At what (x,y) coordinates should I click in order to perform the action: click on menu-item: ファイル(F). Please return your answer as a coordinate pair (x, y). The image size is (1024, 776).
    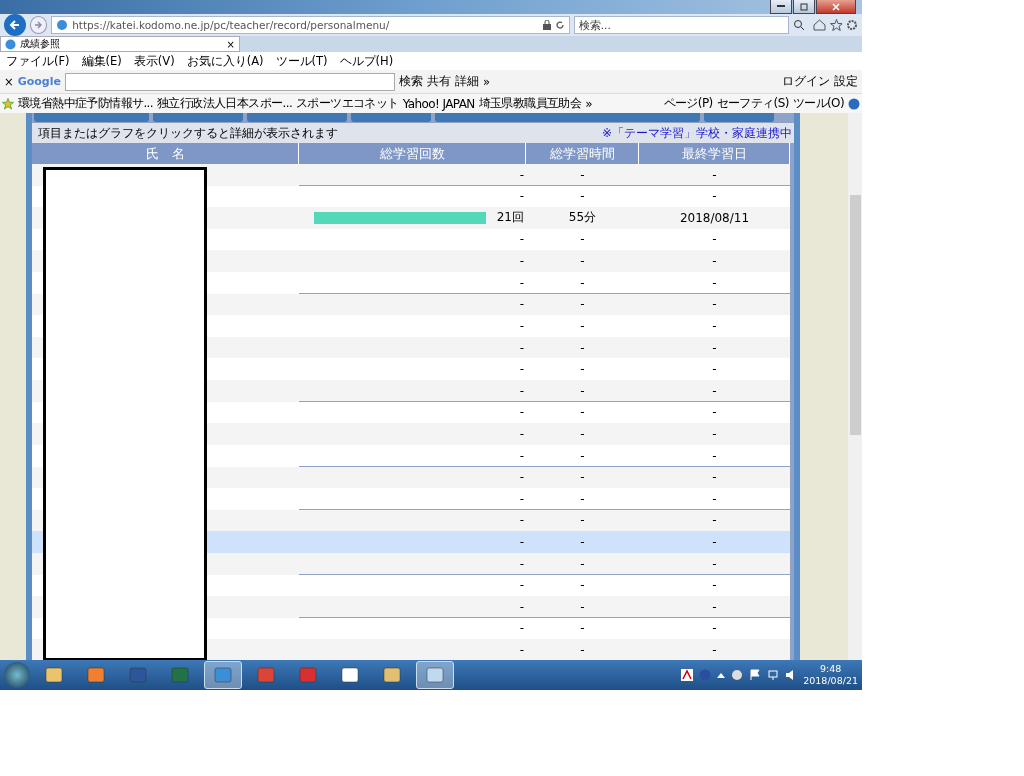
    Looking at the image, I should click on (38, 61).